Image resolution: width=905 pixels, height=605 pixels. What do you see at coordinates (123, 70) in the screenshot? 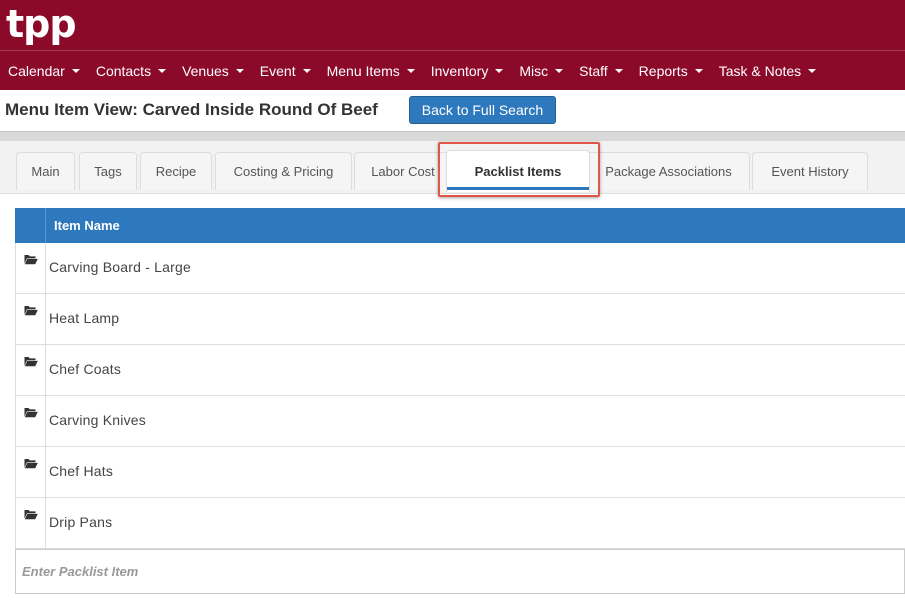
I see `nav-label: Contacts` at bounding box center [123, 70].